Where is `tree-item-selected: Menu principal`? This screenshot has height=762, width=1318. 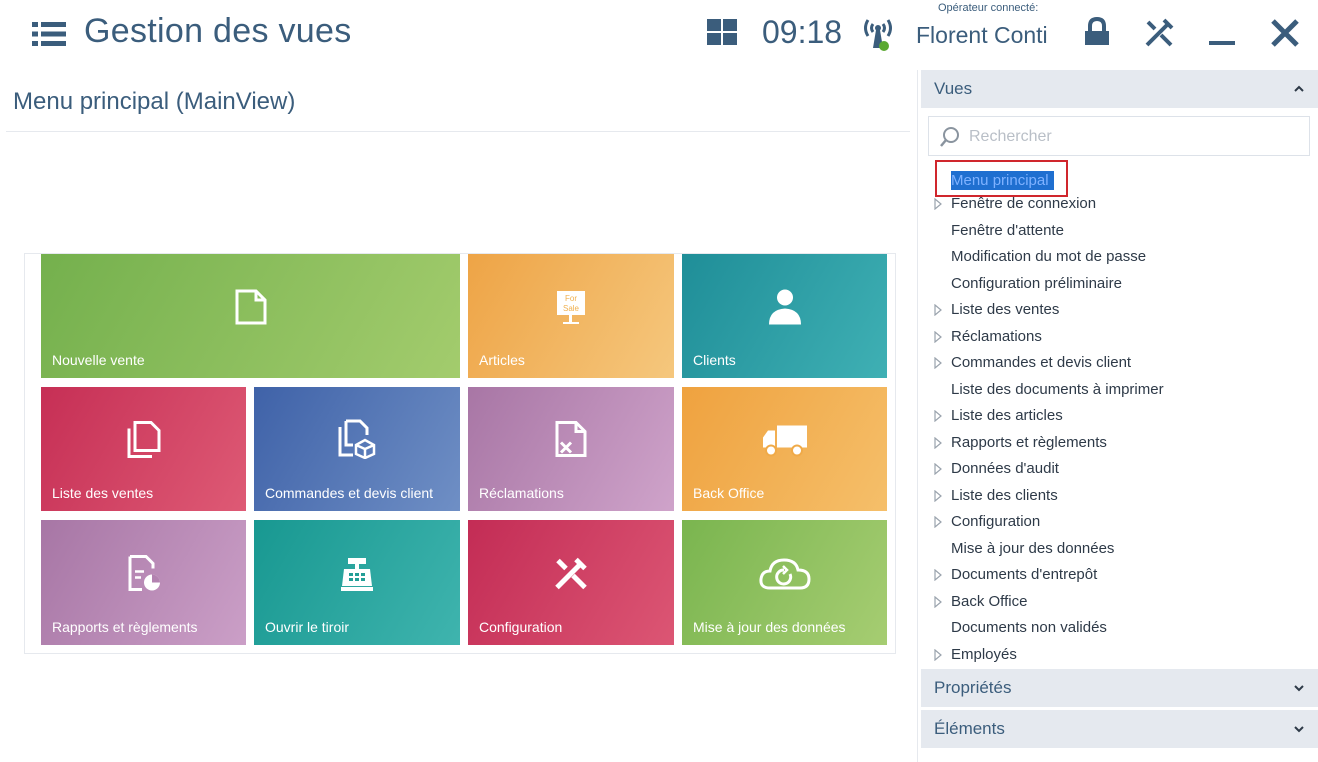 tree-item-selected: Menu principal is located at coordinates (1001, 178).